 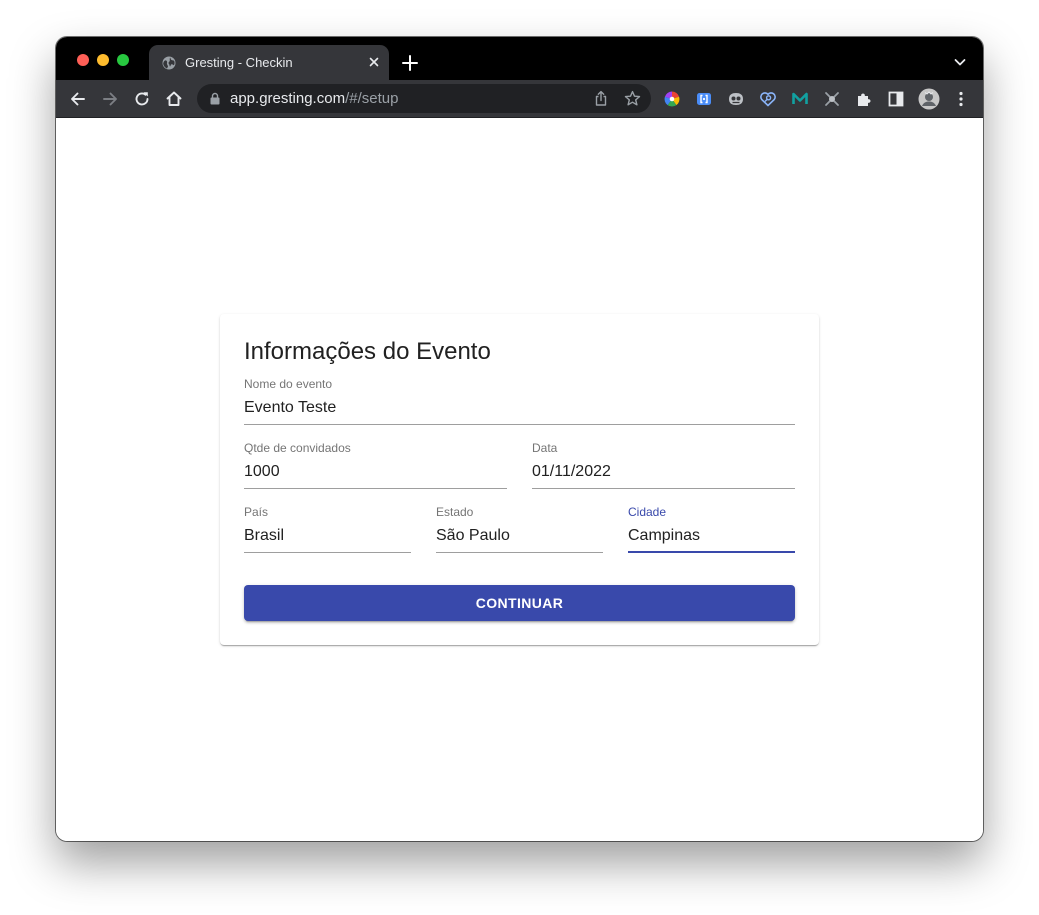 What do you see at coordinates (256, 512) in the screenshot?
I see `country-label: País` at bounding box center [256, 512].